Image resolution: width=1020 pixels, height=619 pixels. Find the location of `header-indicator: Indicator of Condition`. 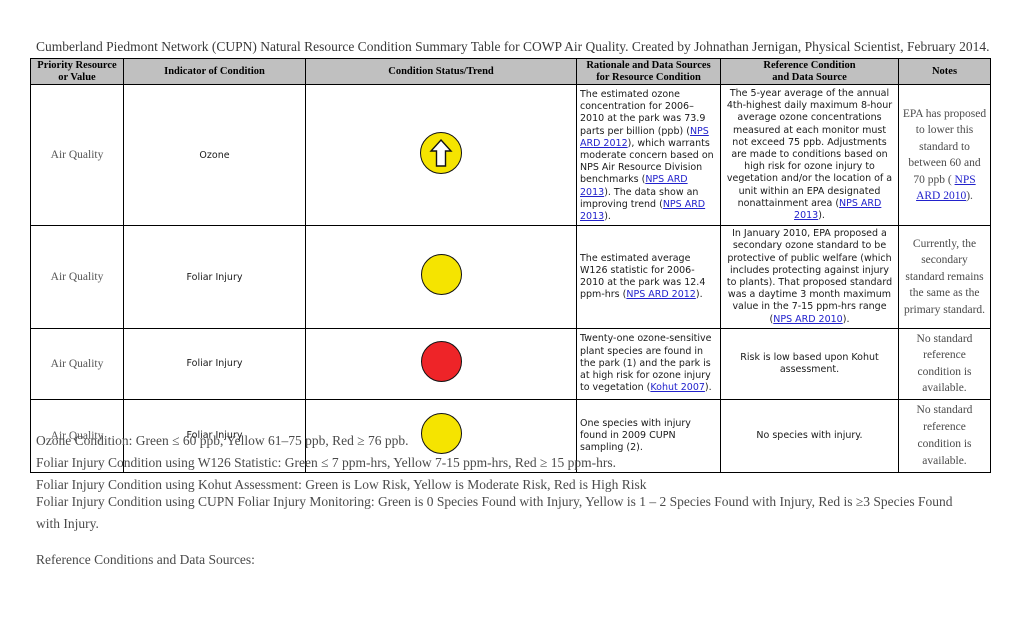

header-indicator: Indicator of Condition is located at coordinates (214, 71).